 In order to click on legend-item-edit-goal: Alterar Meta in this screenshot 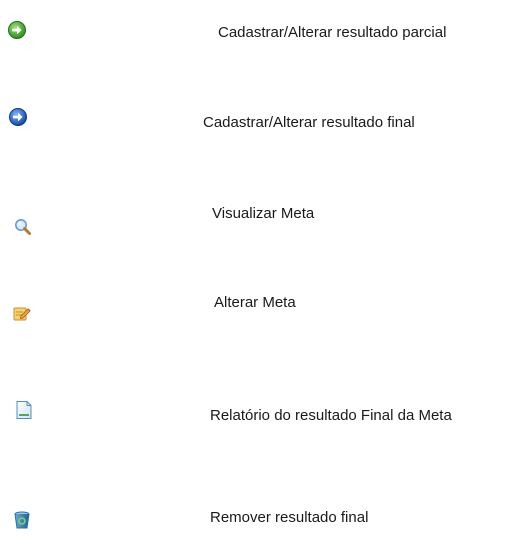, I will do `click(262, 310)`.